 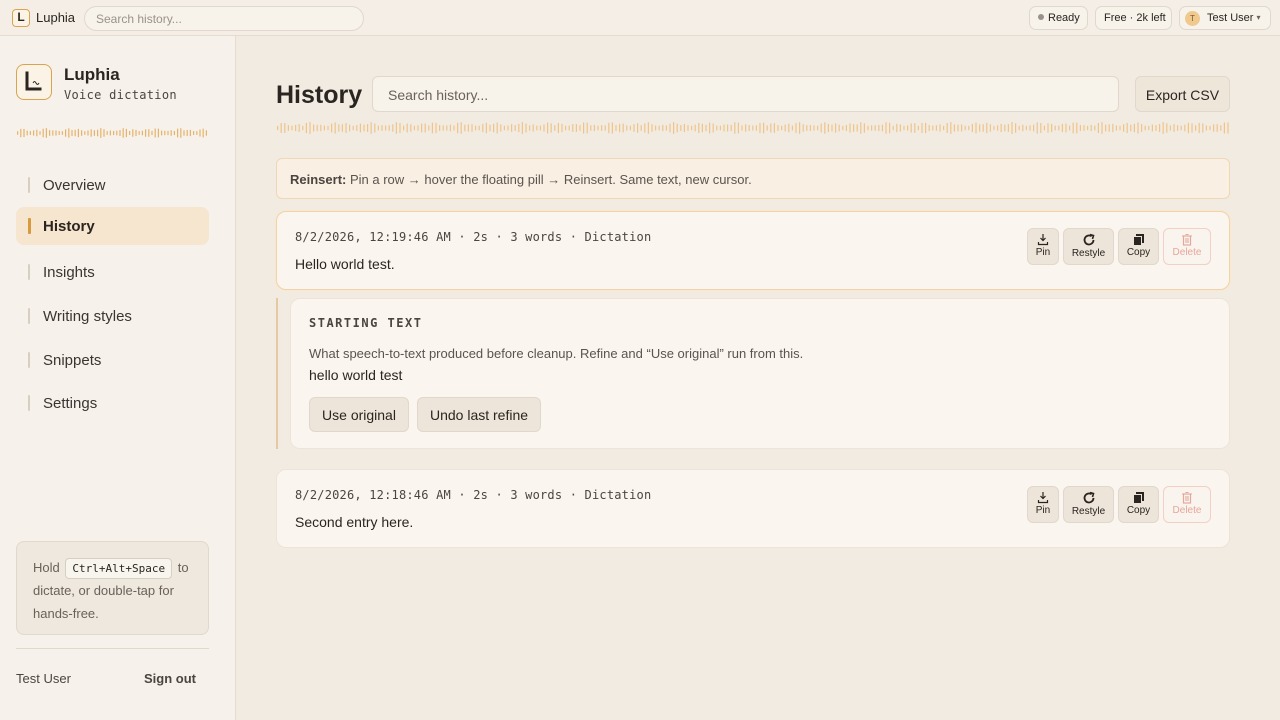 What do you see at coordinates (112, 226) in the screenshot?
I see `sidebar-item-history: History` at bounding box center [112, 226].